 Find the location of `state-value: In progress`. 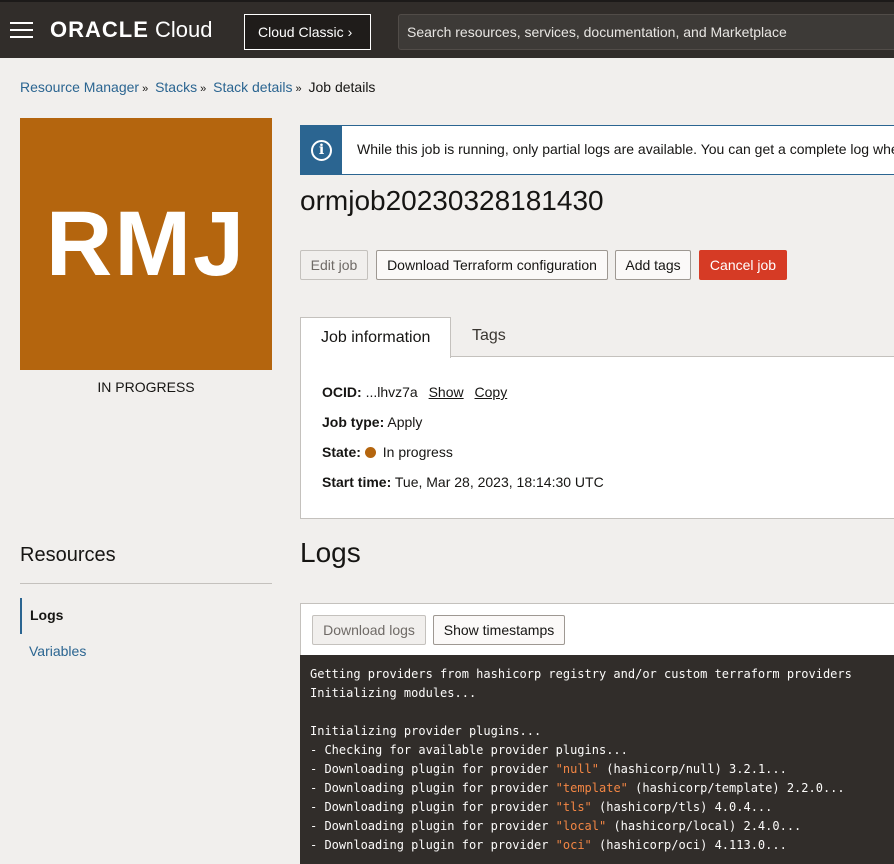

state-value: In progress is located at coordinates (417, 452).